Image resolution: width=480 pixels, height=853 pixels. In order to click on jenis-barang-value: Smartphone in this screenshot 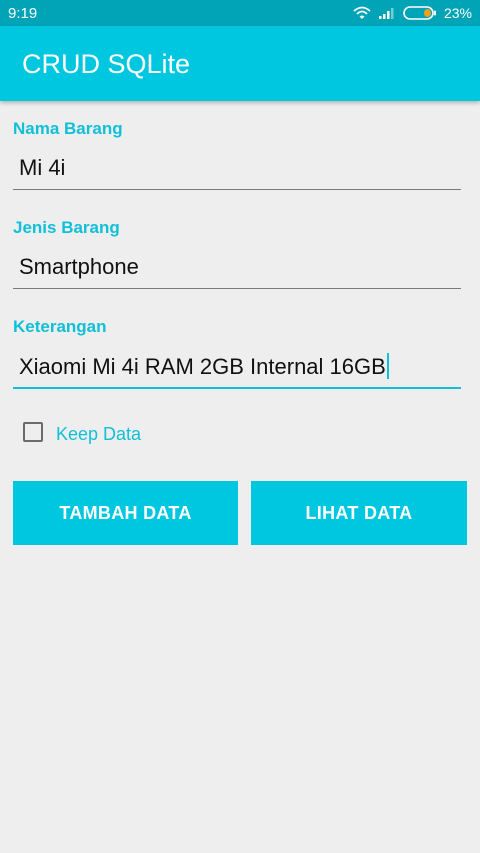, I will do `click(79, 266)`.